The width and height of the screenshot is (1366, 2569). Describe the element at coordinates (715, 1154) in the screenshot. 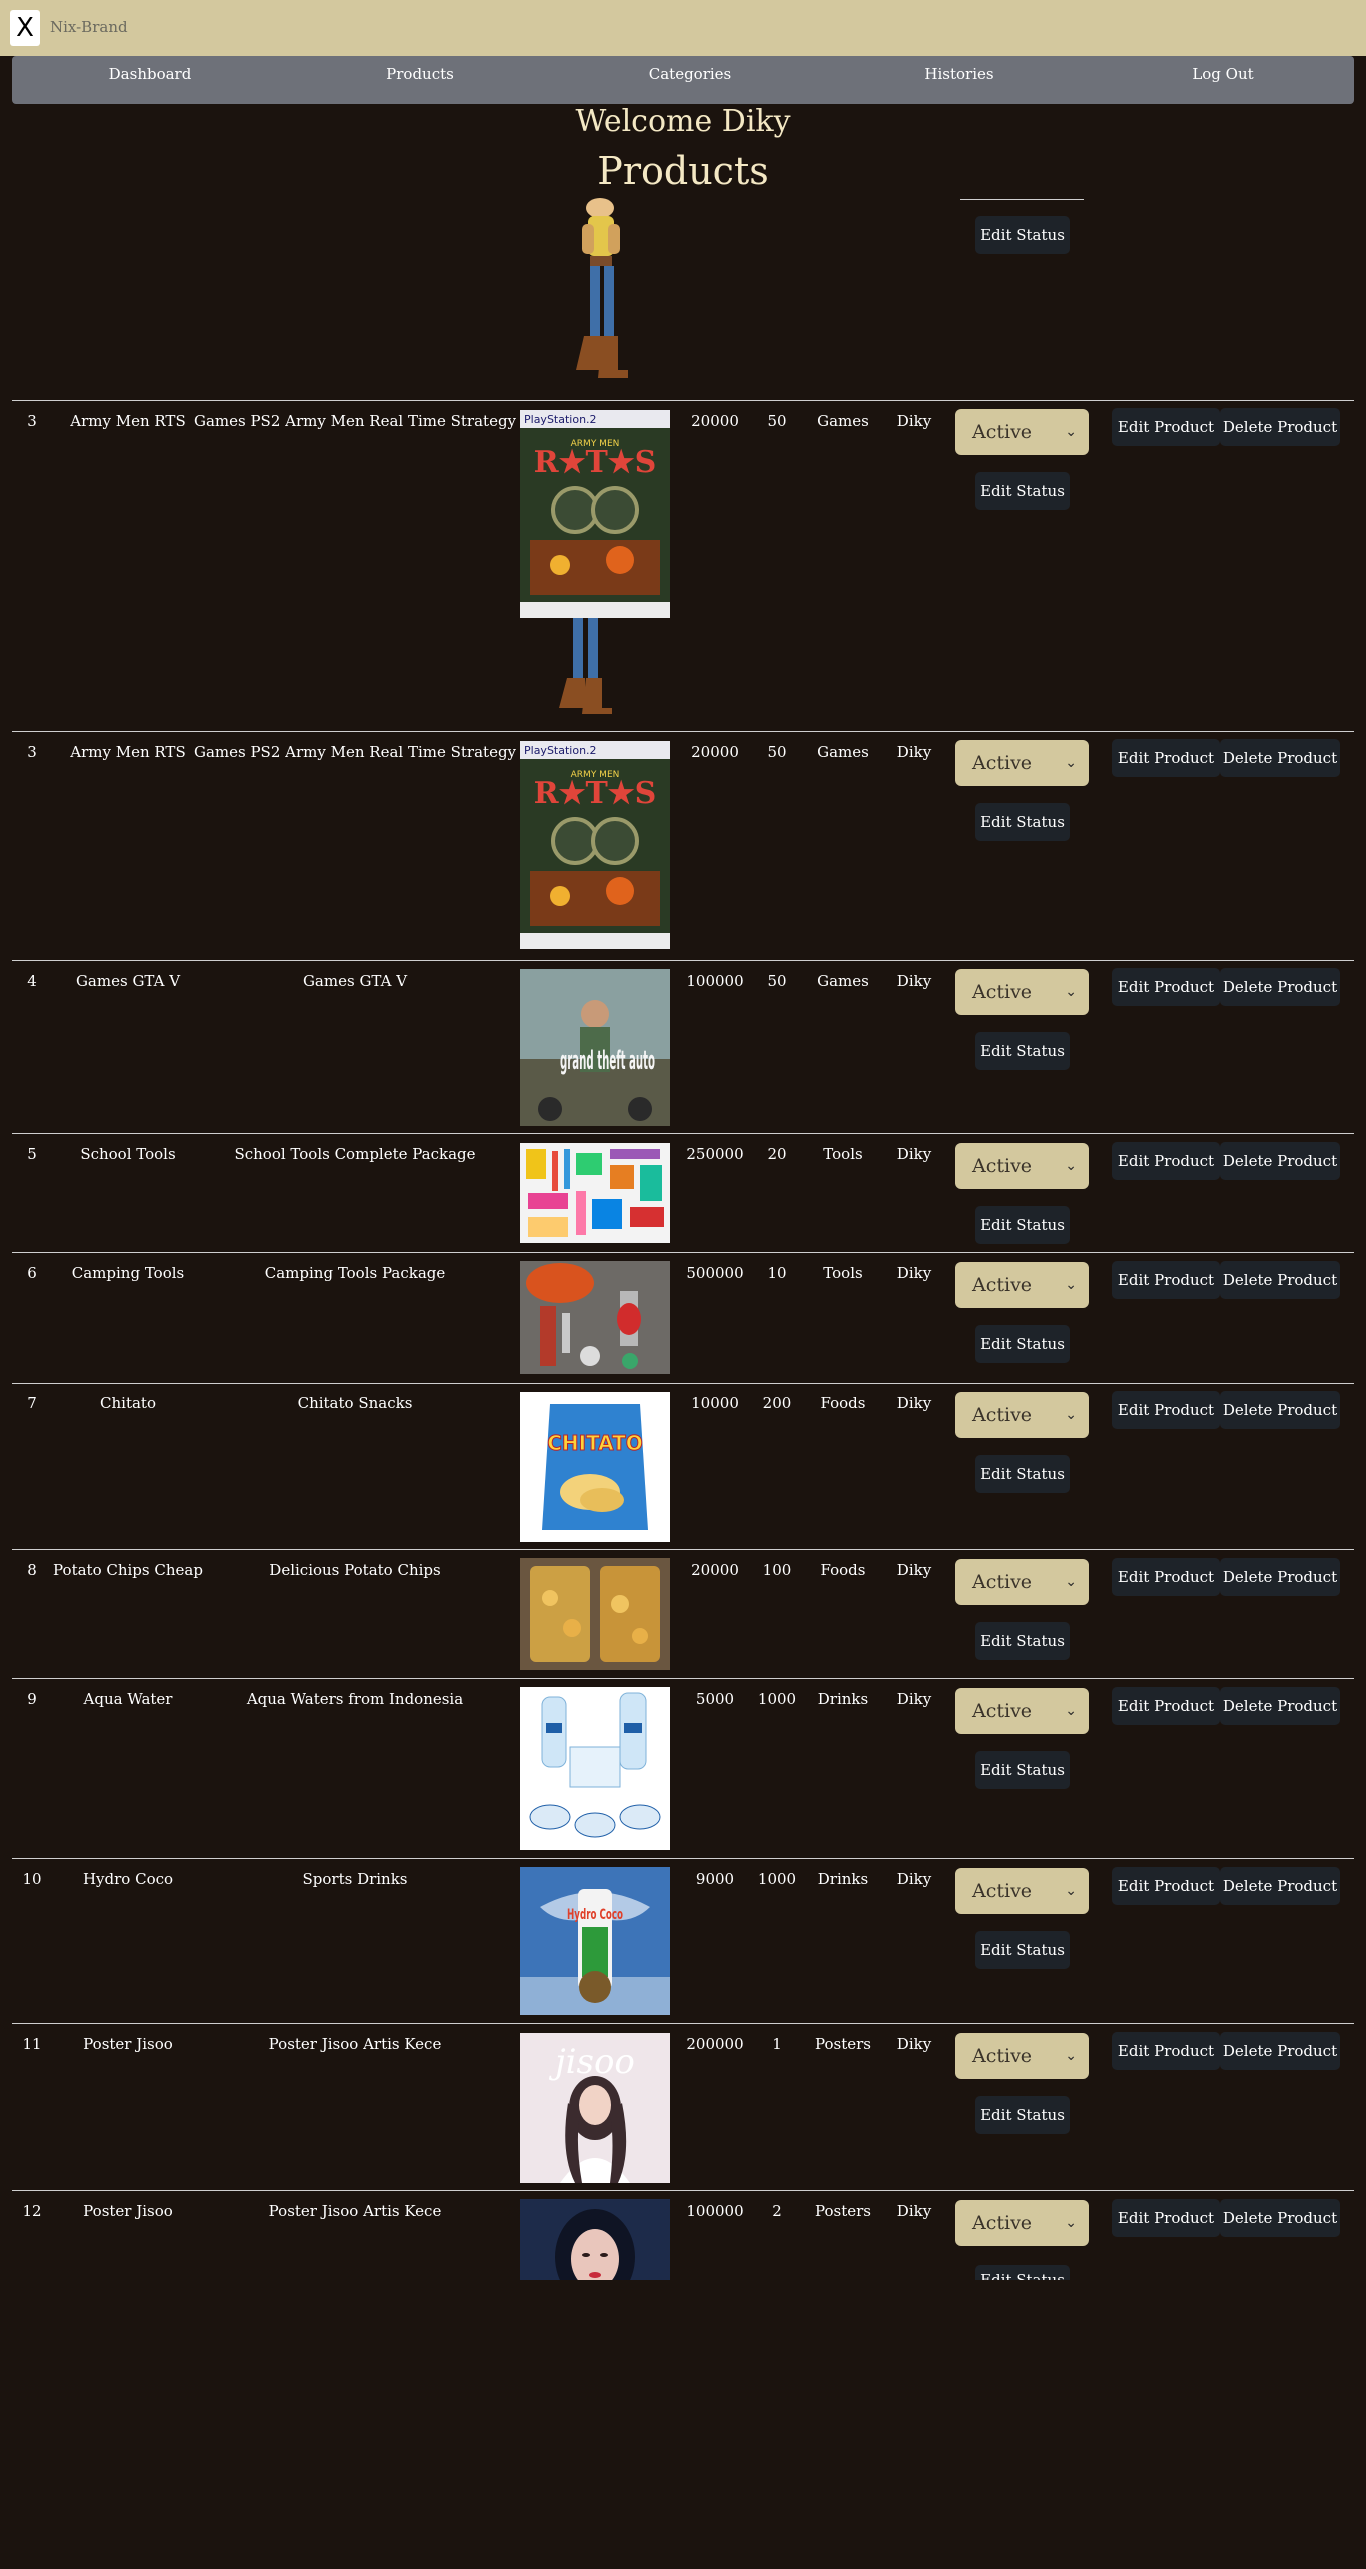

I see `cell-price: 250000` at that location.